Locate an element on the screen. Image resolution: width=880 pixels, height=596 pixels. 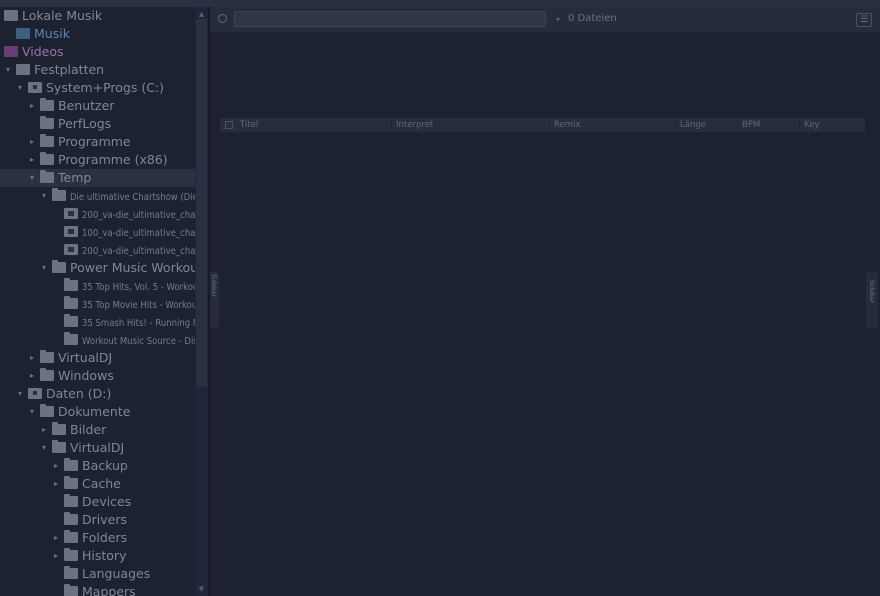
file-list-header: Titel Interpret Remix Länge BPM Key is located at coordinates (542, 125).